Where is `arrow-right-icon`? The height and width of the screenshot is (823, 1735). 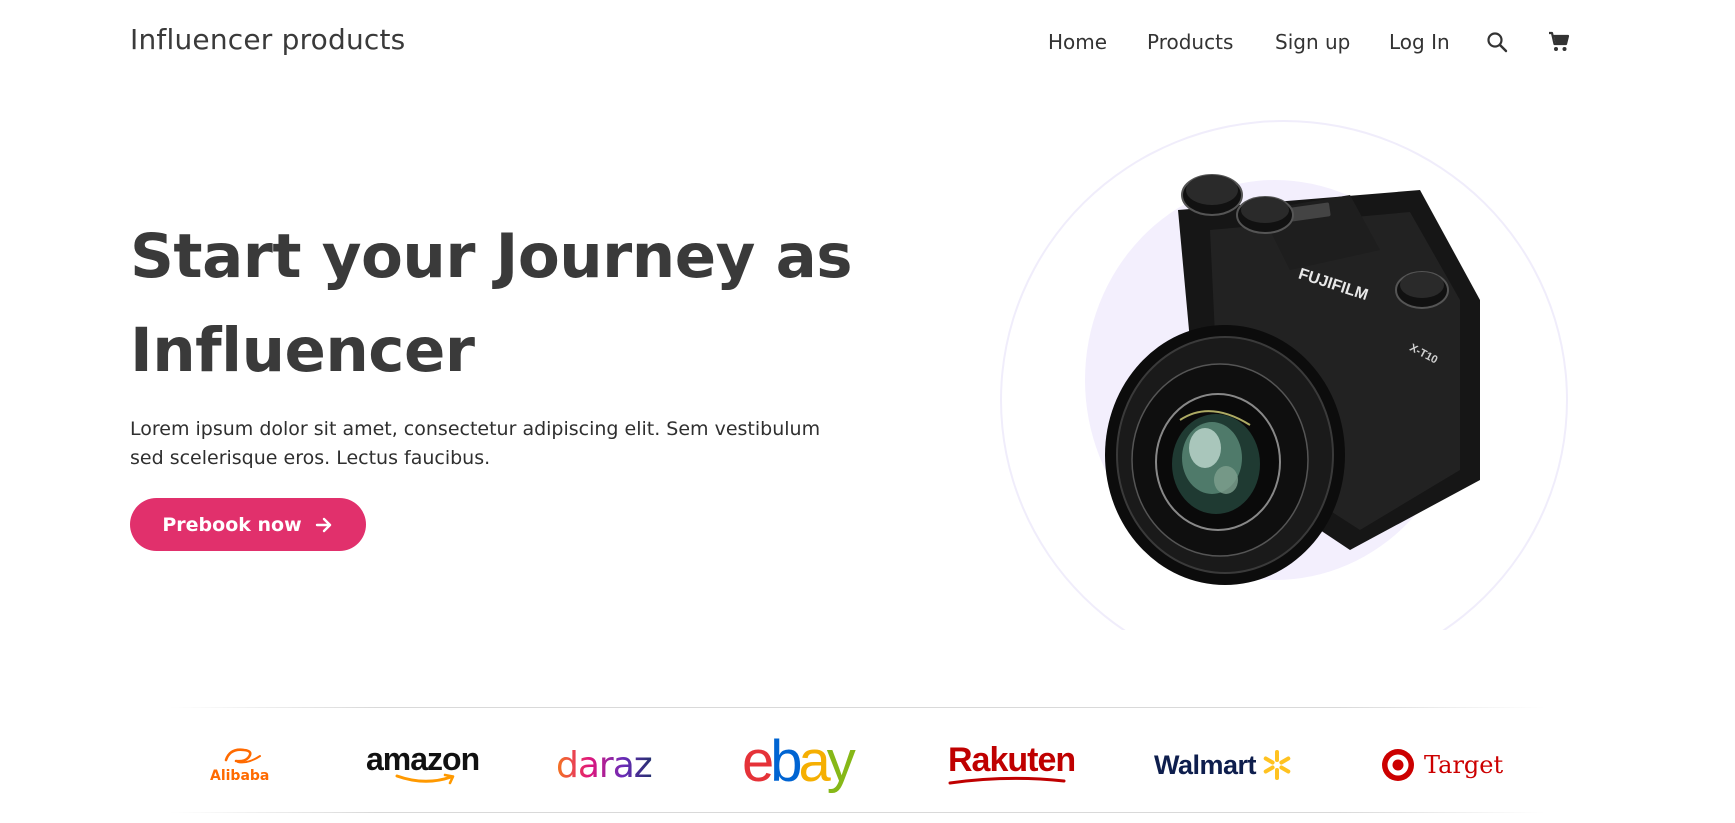
arrow-right-icon is located at coordinates (323, 524).